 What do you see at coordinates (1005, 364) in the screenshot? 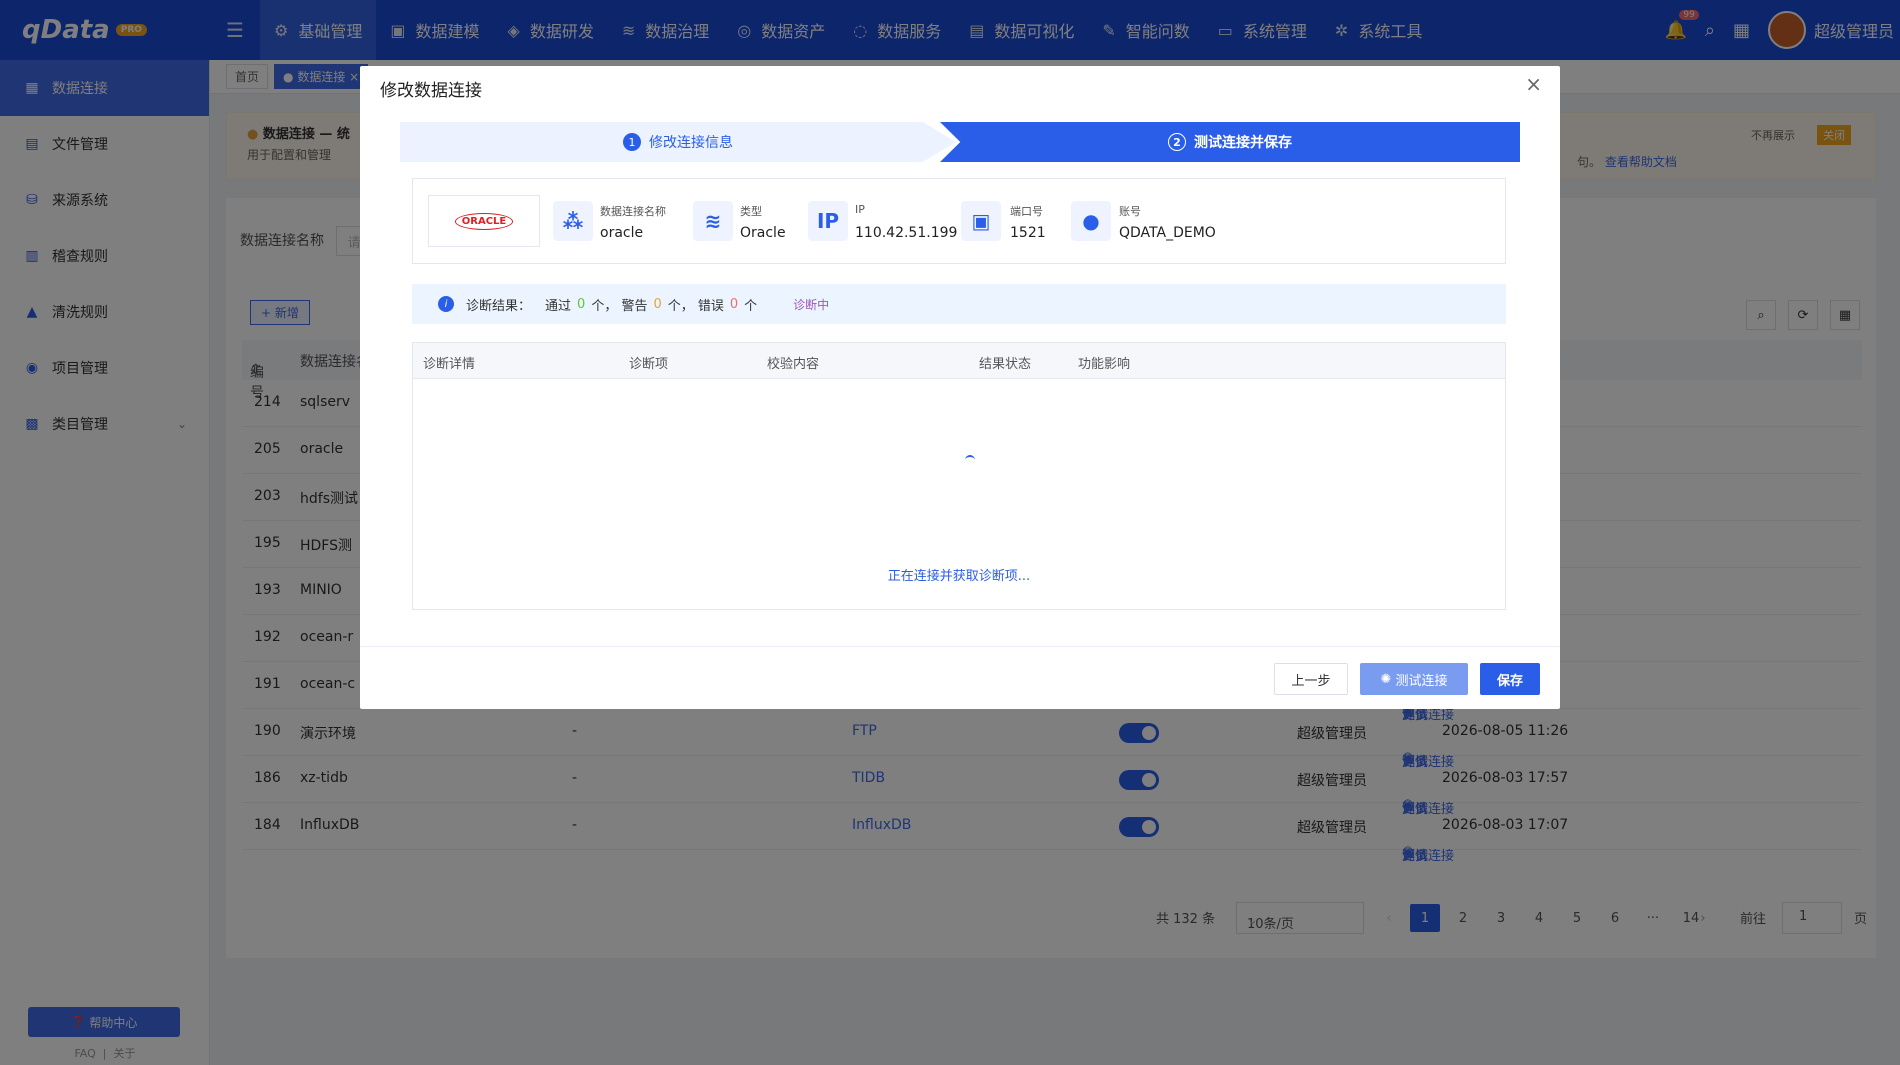
I see `diag-col-3: 结果状态` at bounding box center [1005, 364].